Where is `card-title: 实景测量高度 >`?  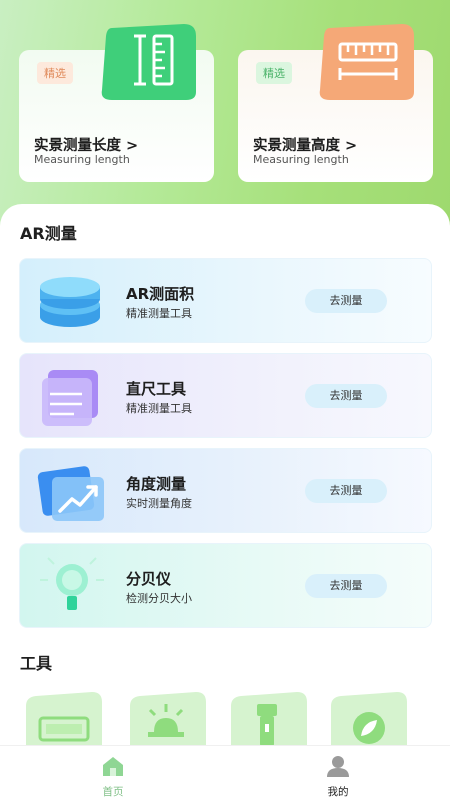 card-title: 实景测量高度 > is located at coordinates (305, 146).